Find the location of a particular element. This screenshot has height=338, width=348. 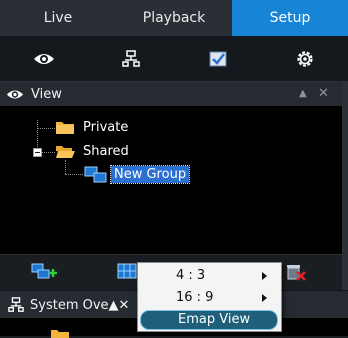

add-group-icon is located at coordinates (44, 271).